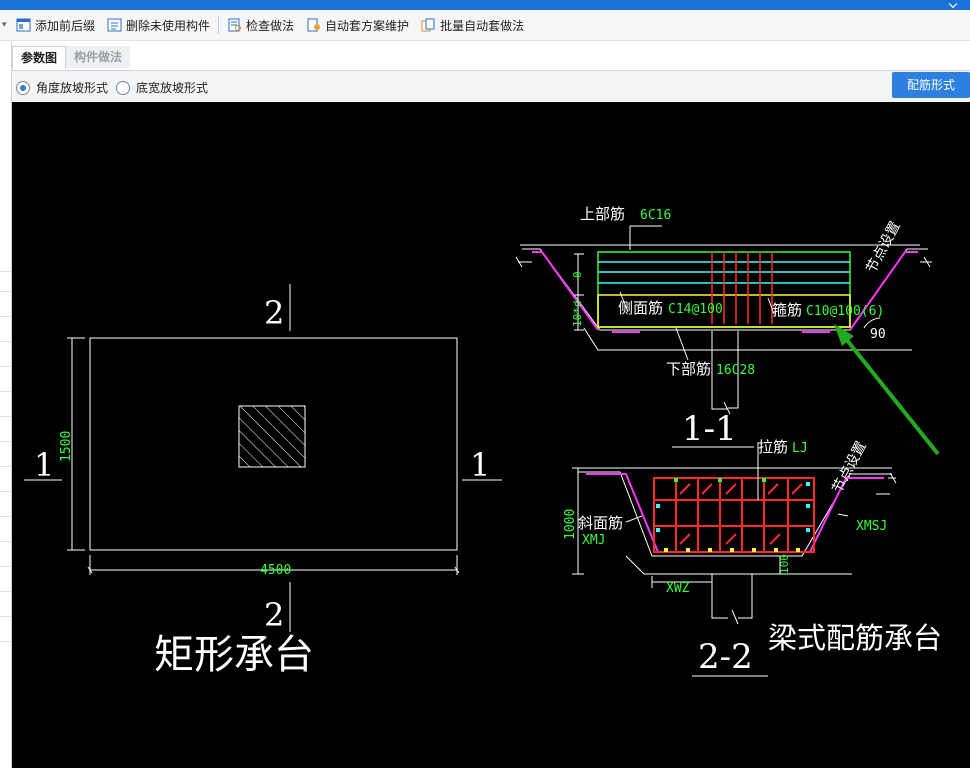 The height and width of the screenshot is (768, 970). I want to click on check-method-icon, so click(235, 25).